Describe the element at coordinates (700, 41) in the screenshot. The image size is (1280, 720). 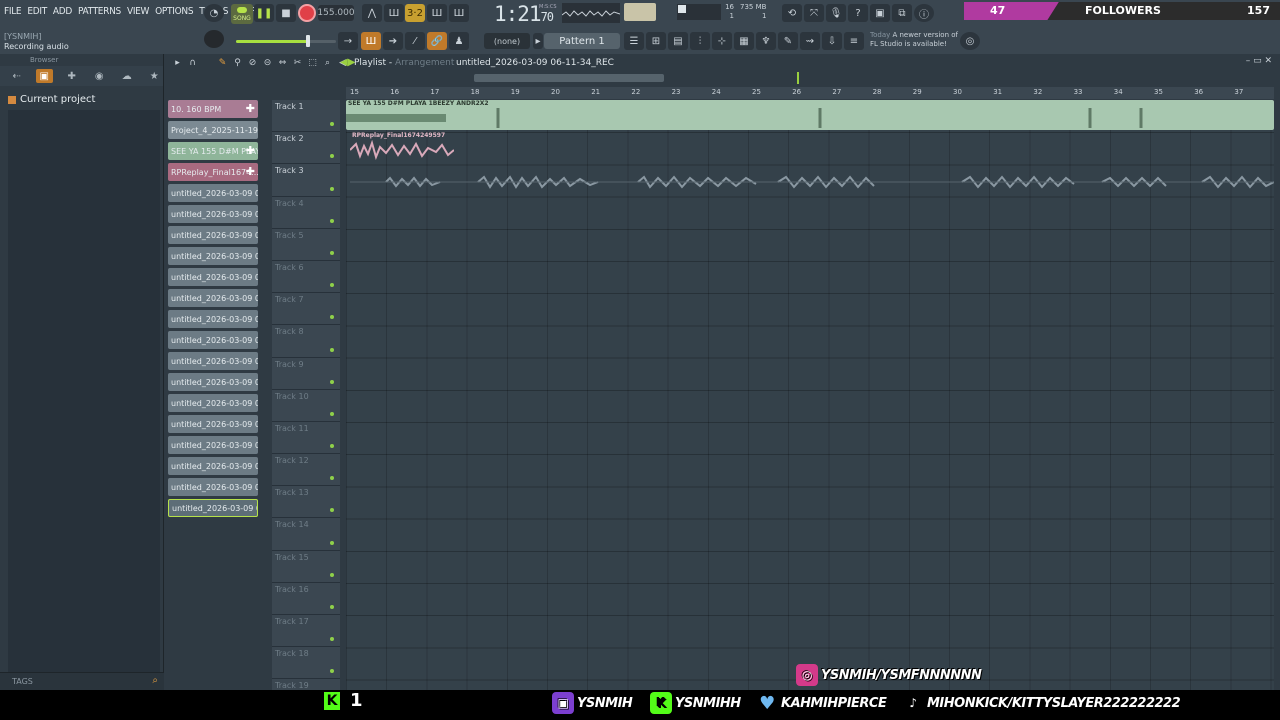
I see `mixer-icon: ⫶` at that location.